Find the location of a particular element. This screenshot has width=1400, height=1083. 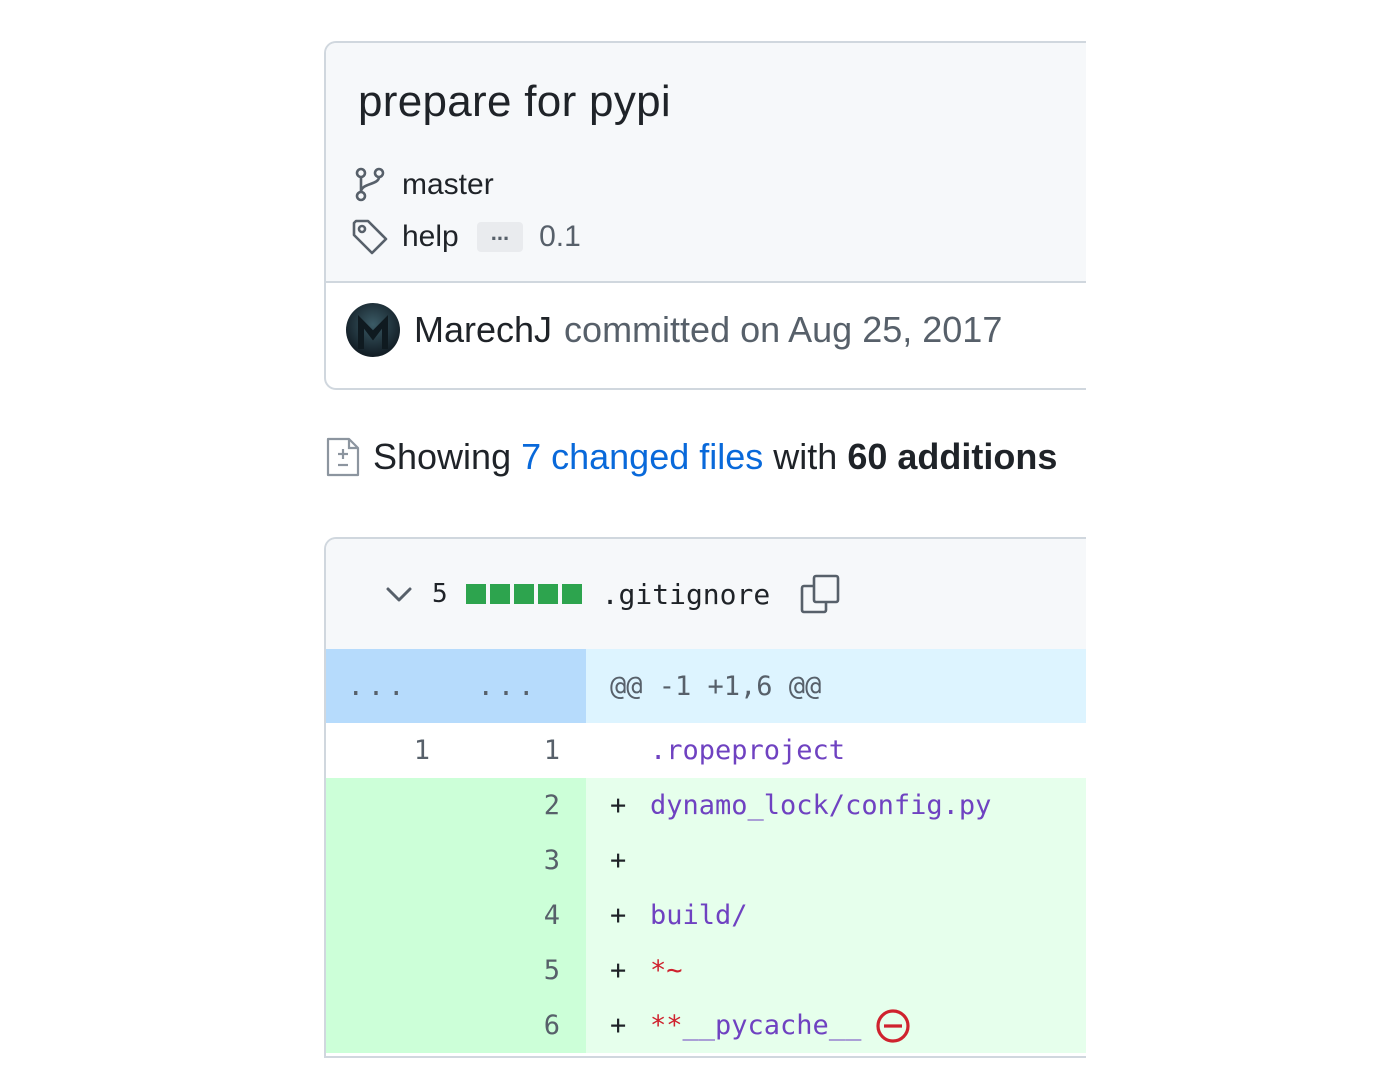

tag-version: 0.1 is located at coordinates (560, 237).